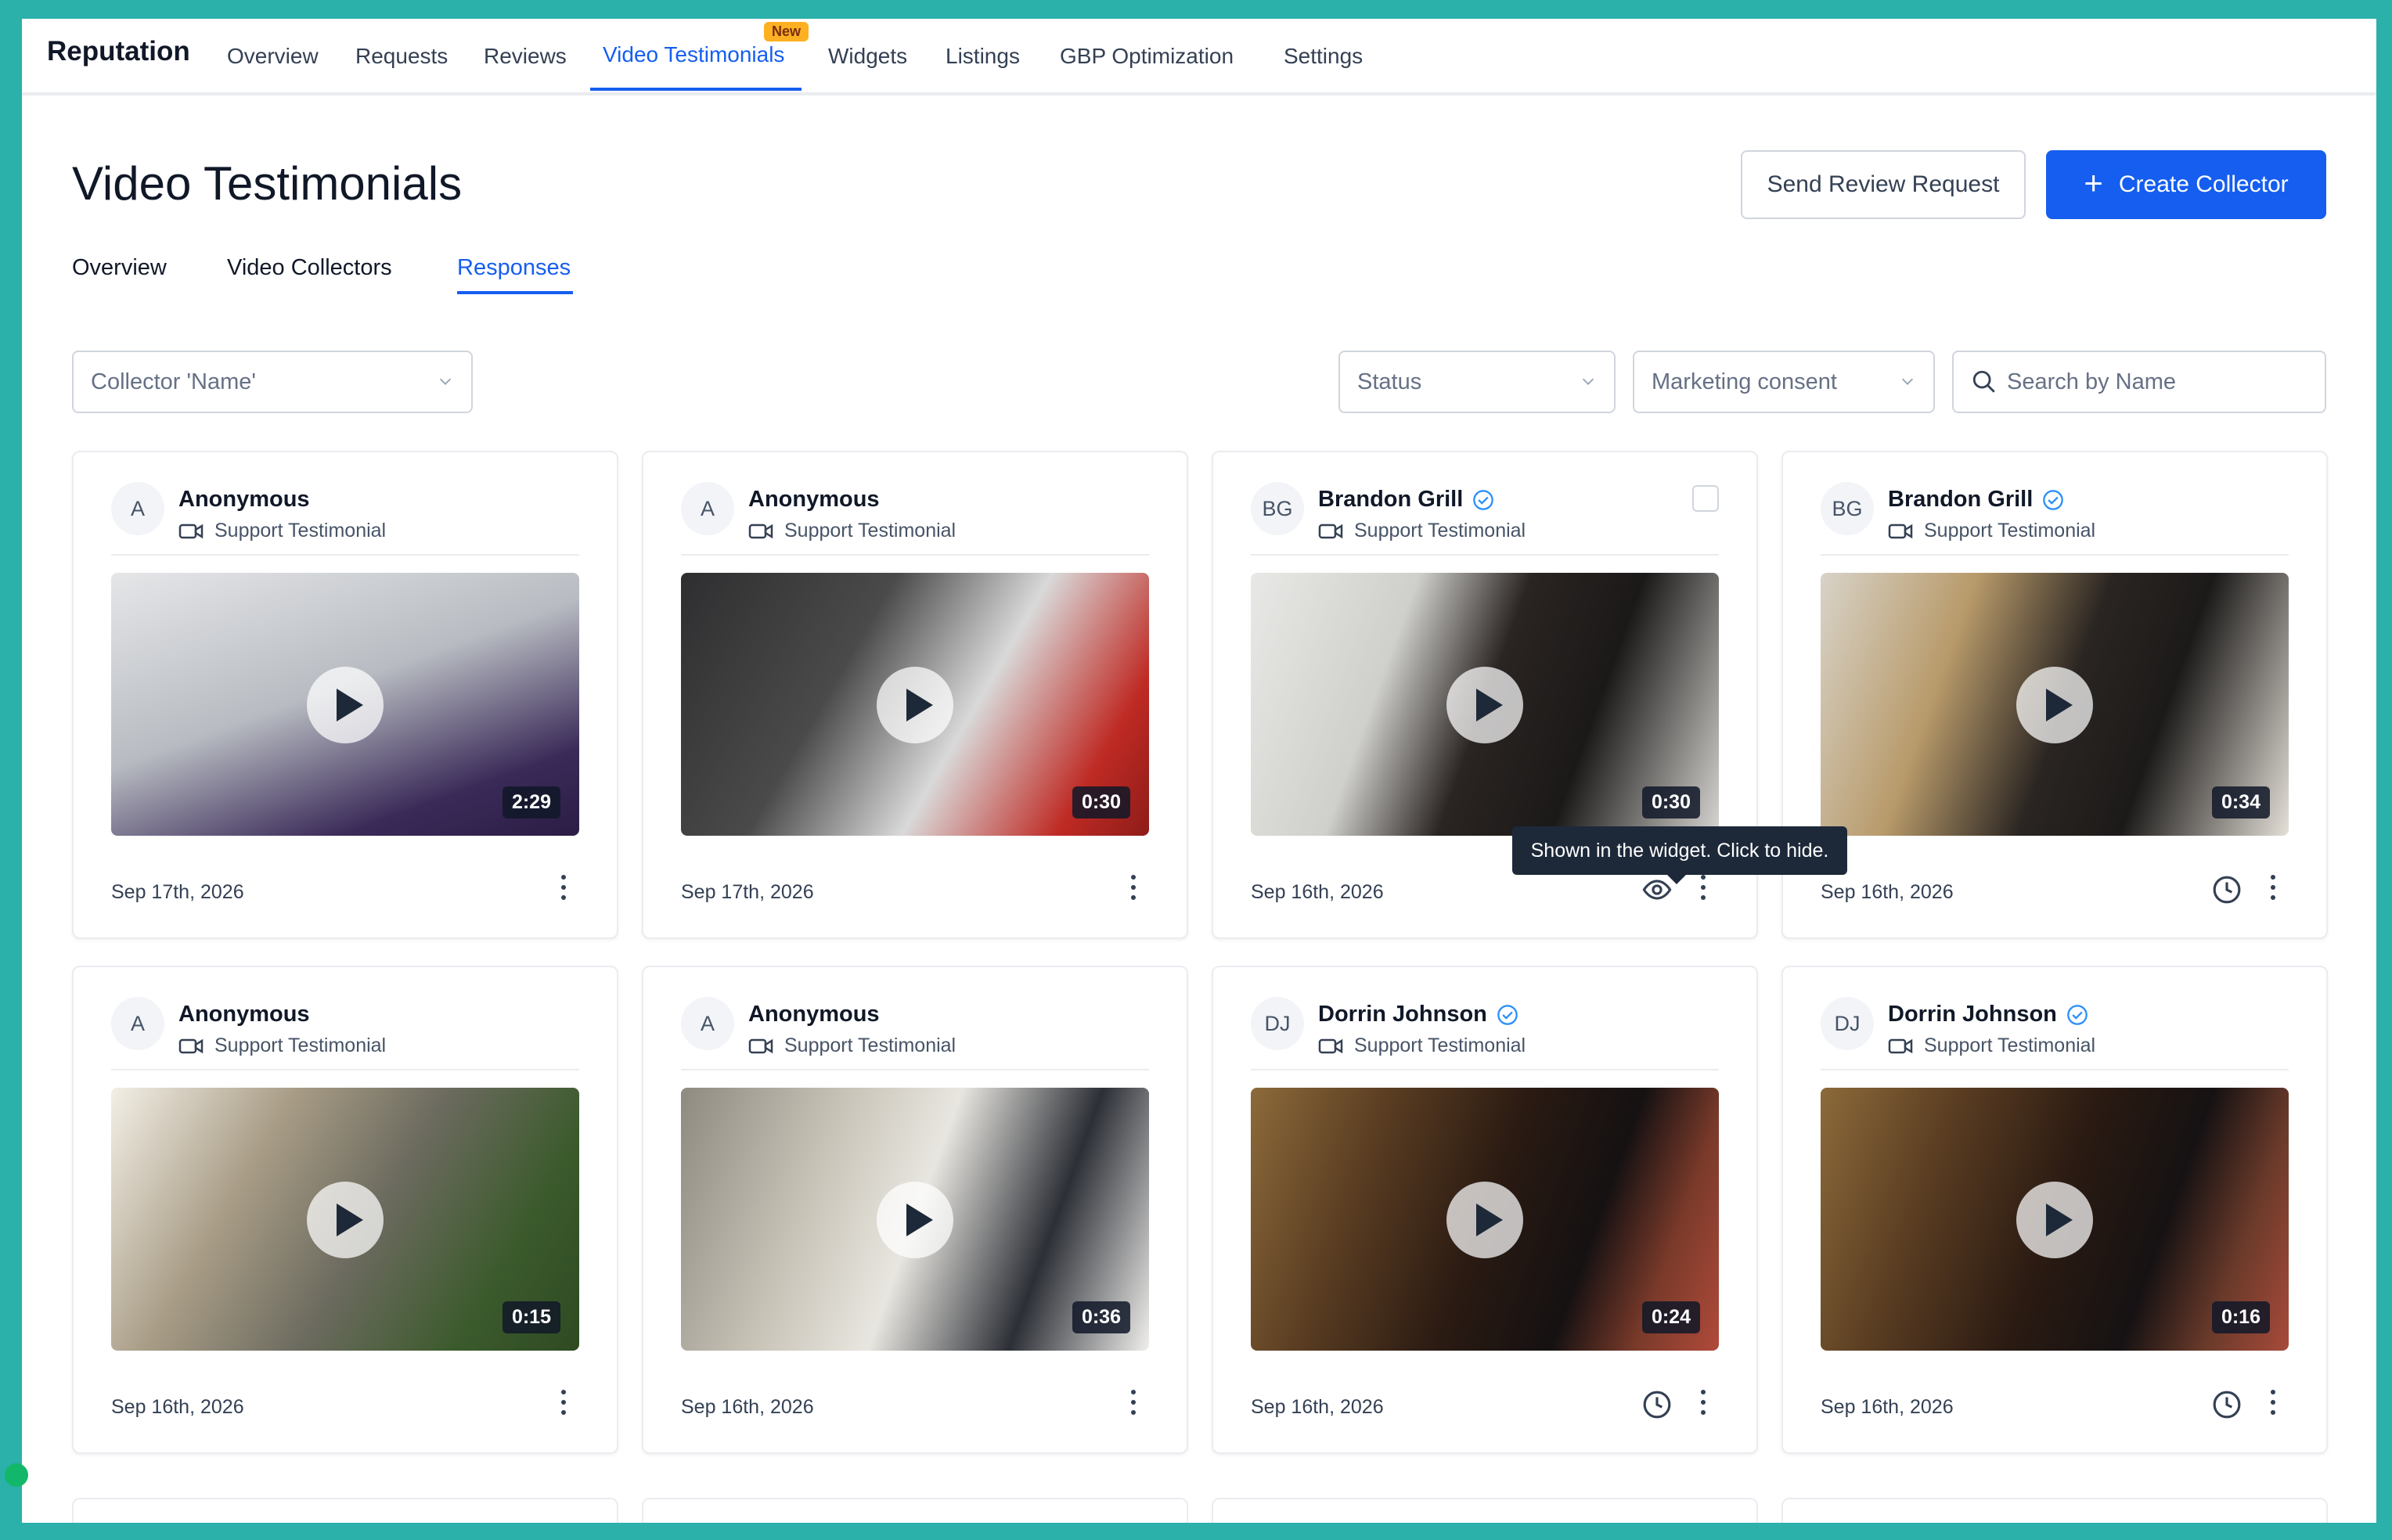 The image size is (2392, 1540). What do you see at coordinates (2091, 381) in the screenshot?
I see `search-placeholder: Search by Name` at bounding box center [2091, 381].